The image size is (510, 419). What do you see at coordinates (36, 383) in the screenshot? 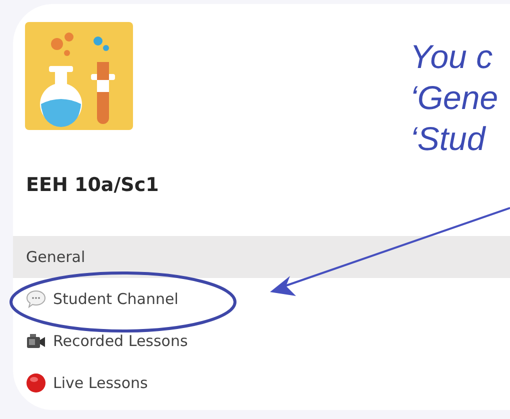
I see `recording-dot-icon` at bounding box center [36, 383].